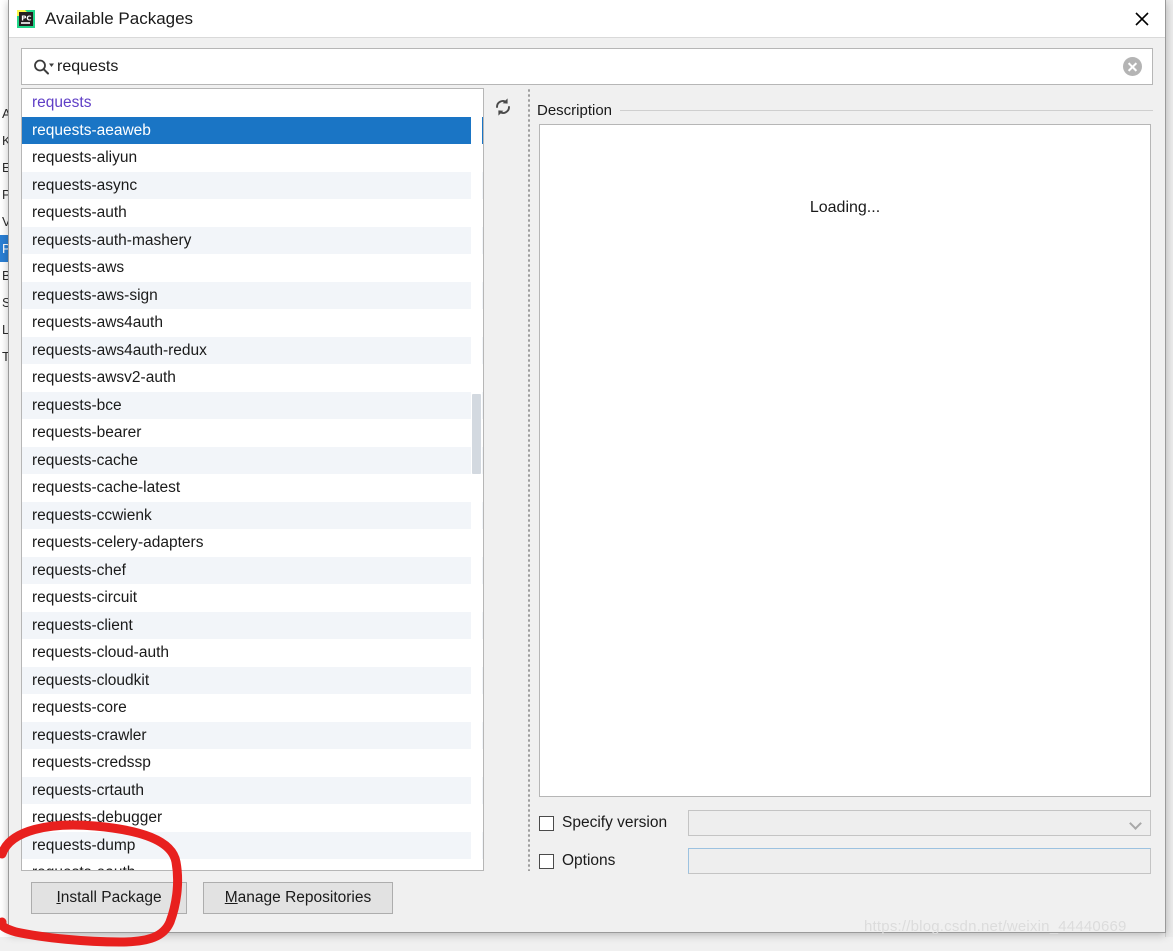  What do you see at coordinates (252, 708) in the screenshot?
I see `list-item: requests-core` at bounding box center [252, 708].